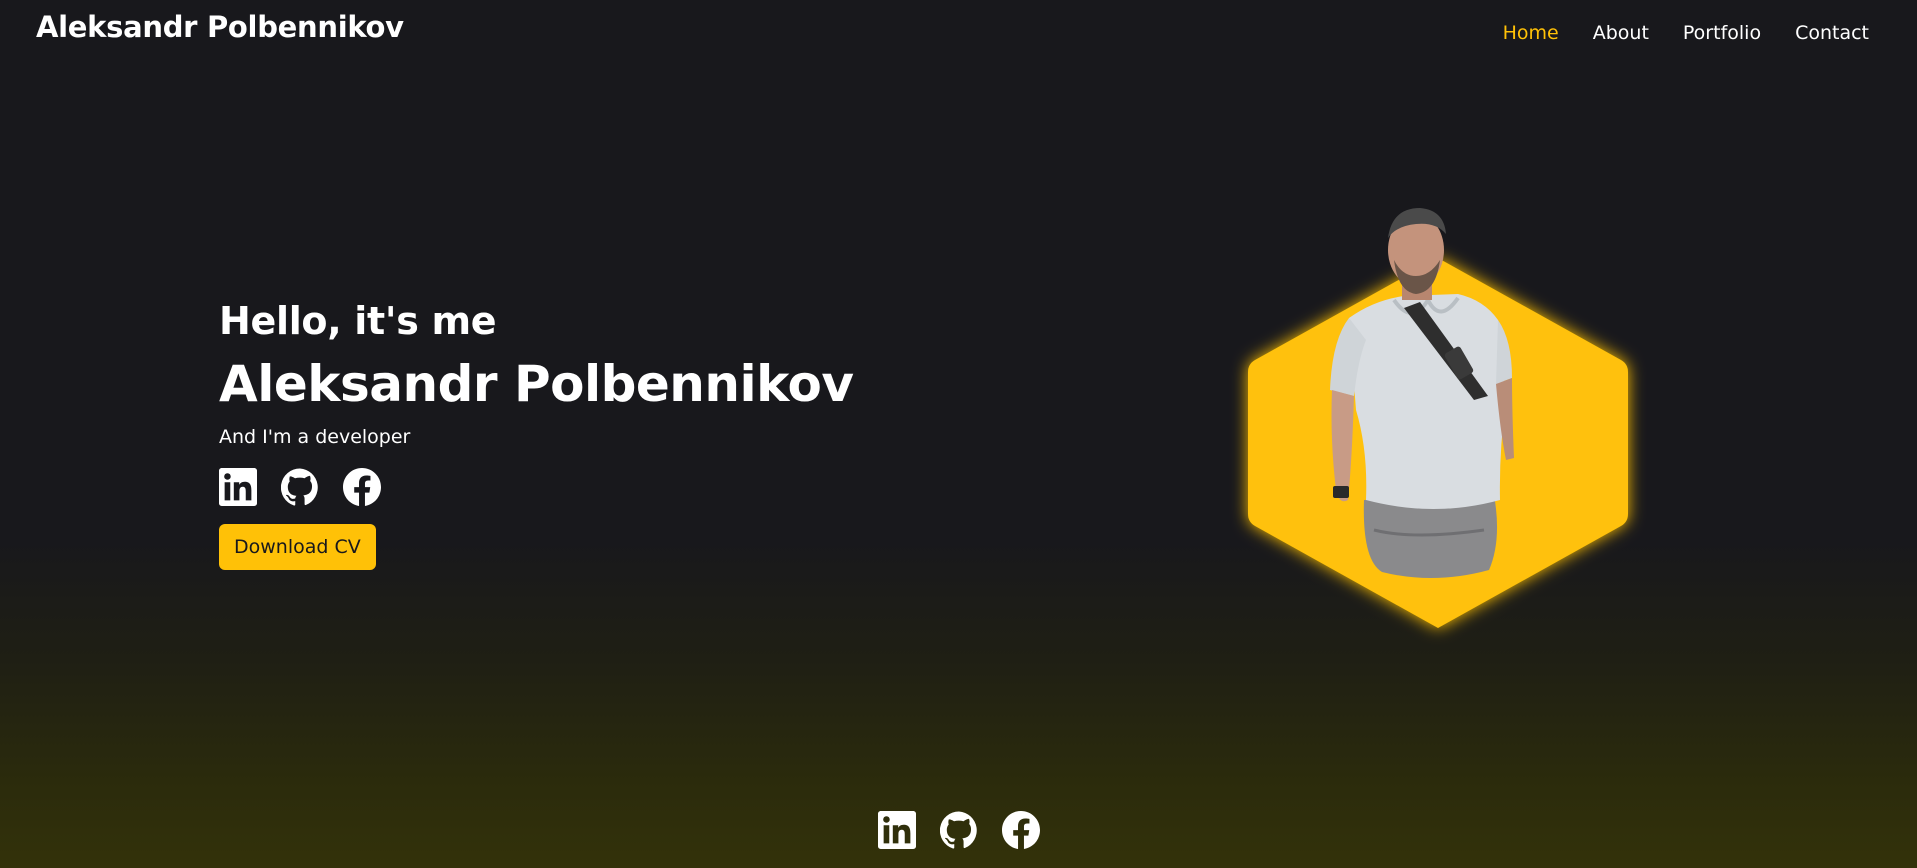 Image resolution: width=1917 pixels, height=868 pixels. I want to click on download-cv-button: Download CV, so click(297, 547).